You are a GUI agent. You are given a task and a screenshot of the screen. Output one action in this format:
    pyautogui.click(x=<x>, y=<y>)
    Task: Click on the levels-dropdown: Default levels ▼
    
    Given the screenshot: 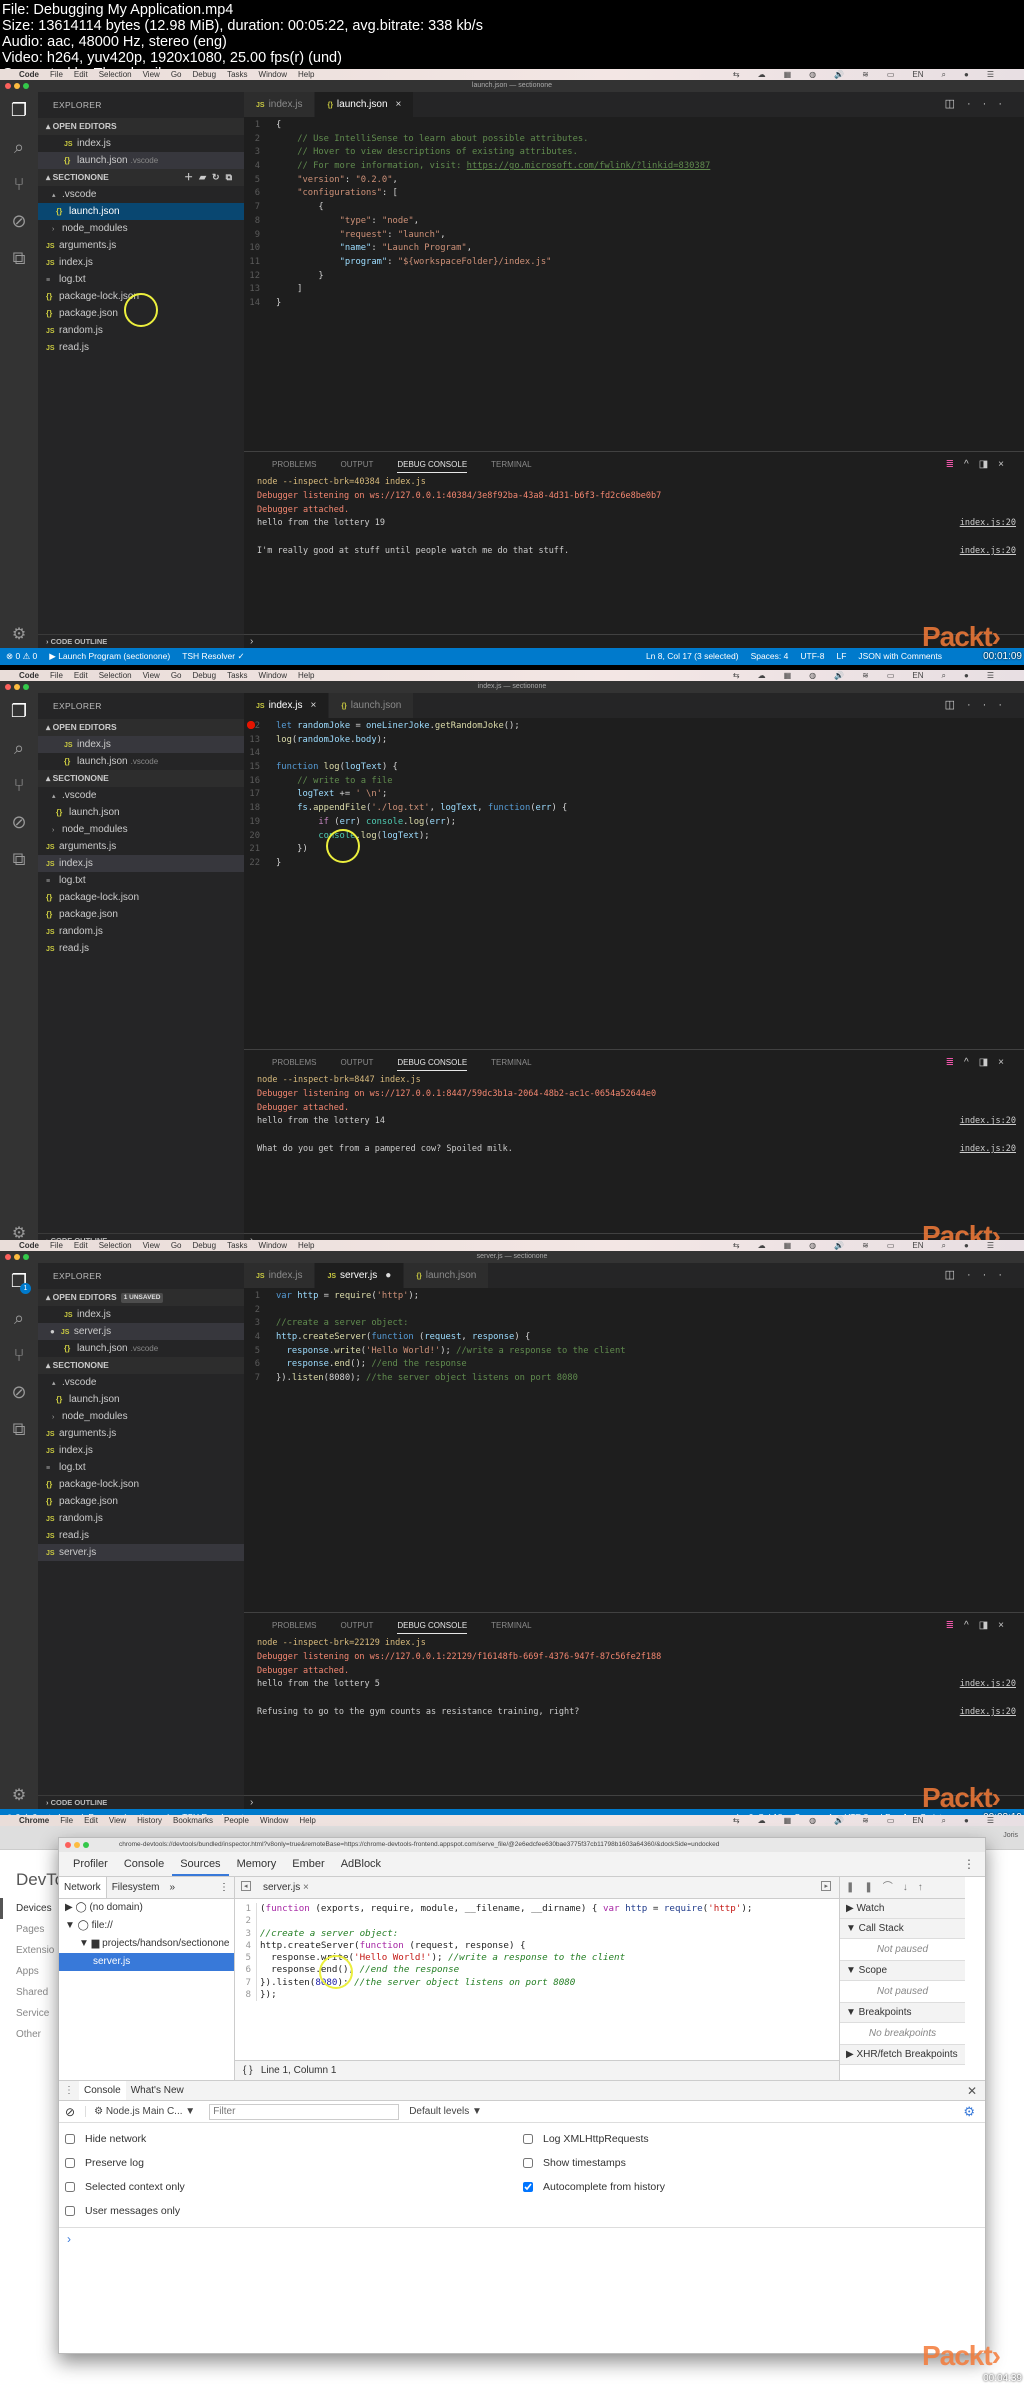 What is the action you would take?
    pyautogui.click(x=445, y=2111)
    